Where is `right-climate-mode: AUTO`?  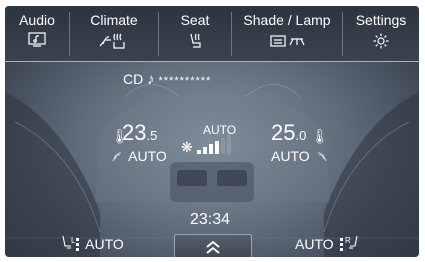
right-climate-mode: AUTO is located at coordinates (299, 156).